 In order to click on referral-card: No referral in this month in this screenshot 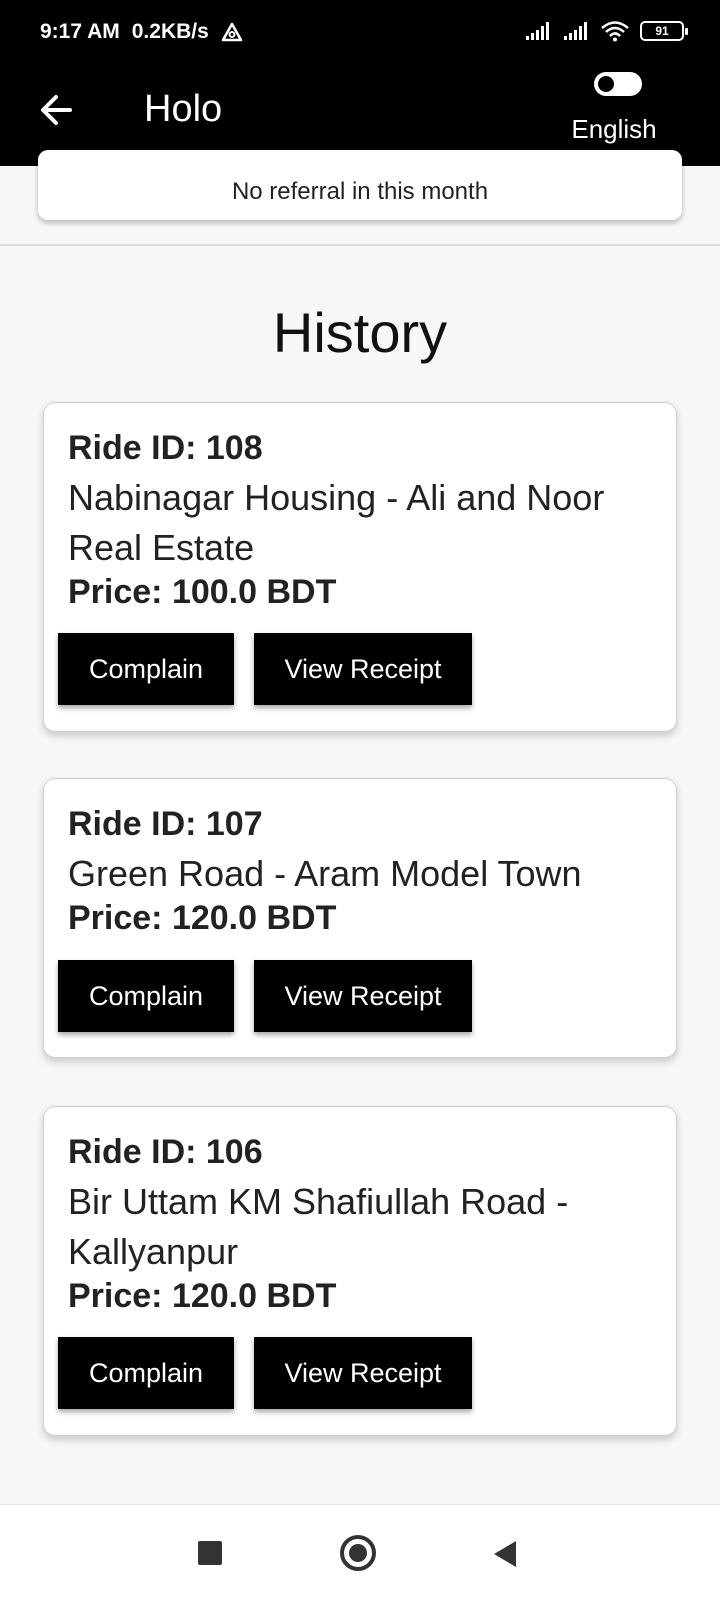, I will do `click(360, 185)`.